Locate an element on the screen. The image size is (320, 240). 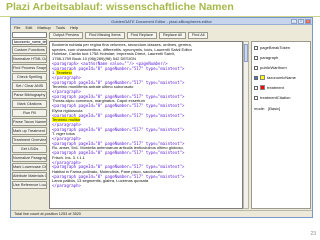
annotation-type-label: taxonomicName is located at coordinates (281, 77).